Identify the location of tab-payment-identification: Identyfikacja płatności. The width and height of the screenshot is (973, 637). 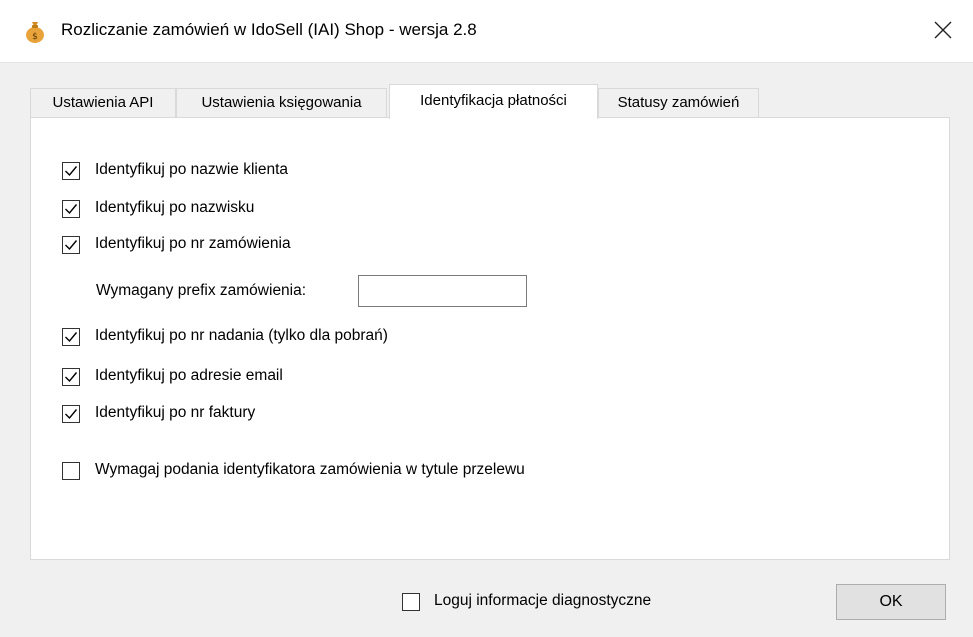
(493, 101).